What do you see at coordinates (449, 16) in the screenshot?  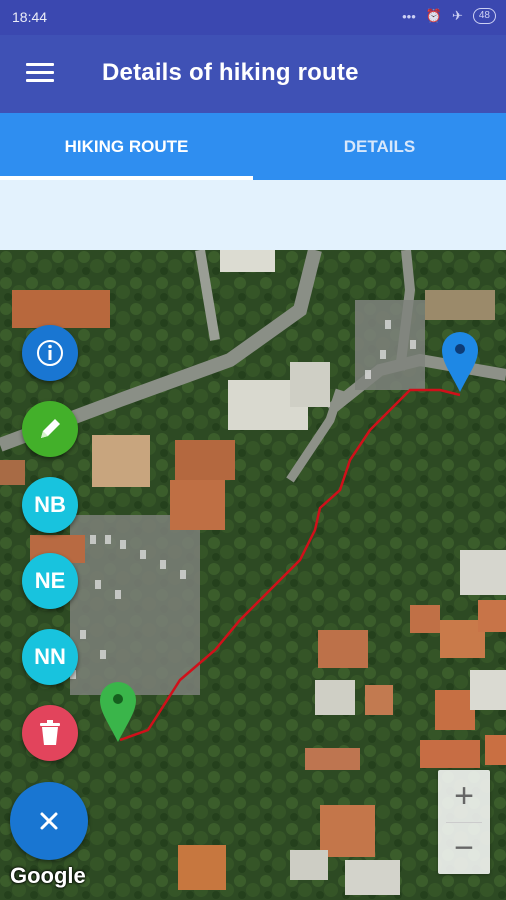 I see `status-icons: ••• ⏰ ✈ 48` at bounding box center [449, 16].